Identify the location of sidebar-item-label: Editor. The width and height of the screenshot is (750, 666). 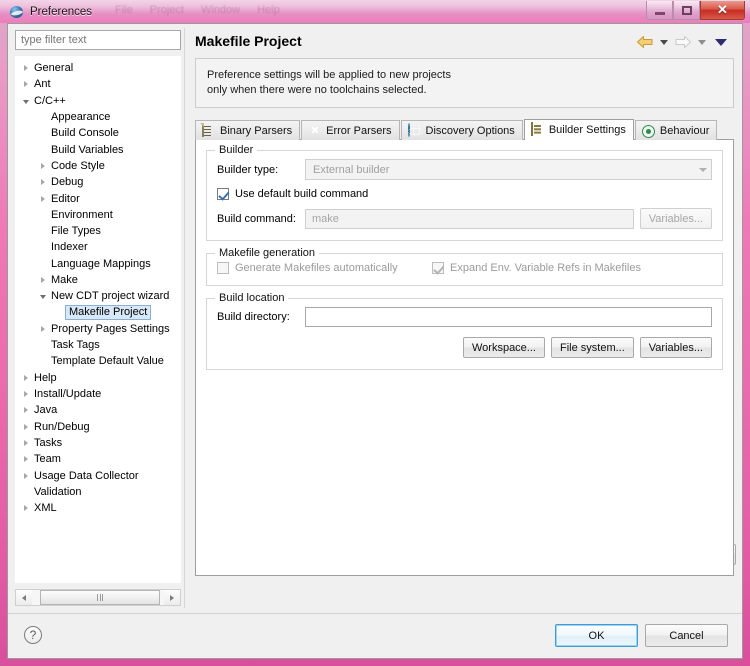
(65, 198).